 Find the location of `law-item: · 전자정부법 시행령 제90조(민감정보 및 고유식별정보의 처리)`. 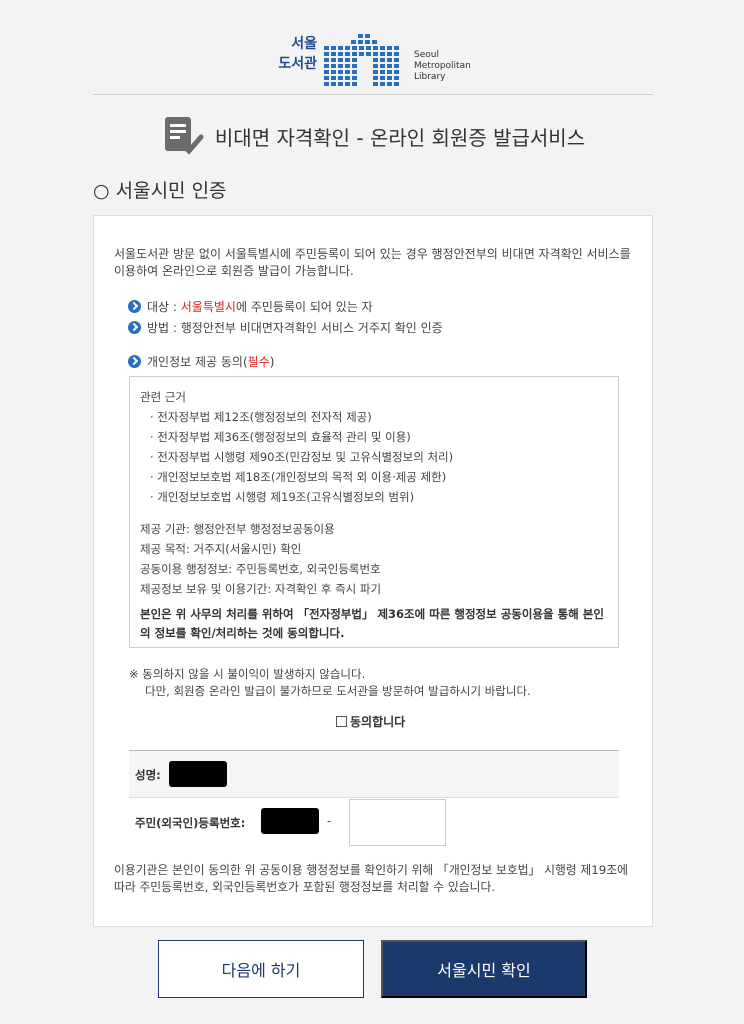

law-item: · 전자정부법 시행령 제90조(민감정보 및 고유식별정보의 처리) is located at coordinates (302, 457).